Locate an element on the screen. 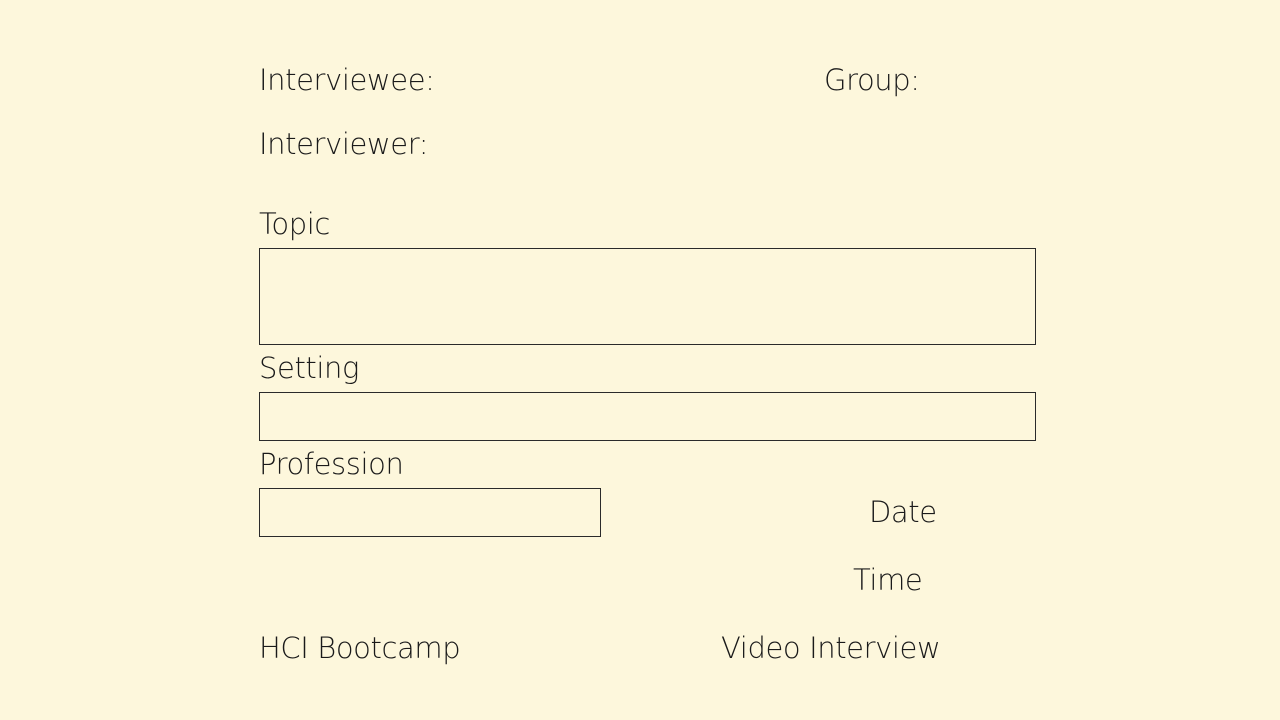 The image size is (1280, 720). topic-label: Topic is located at coordinates (294, 224).